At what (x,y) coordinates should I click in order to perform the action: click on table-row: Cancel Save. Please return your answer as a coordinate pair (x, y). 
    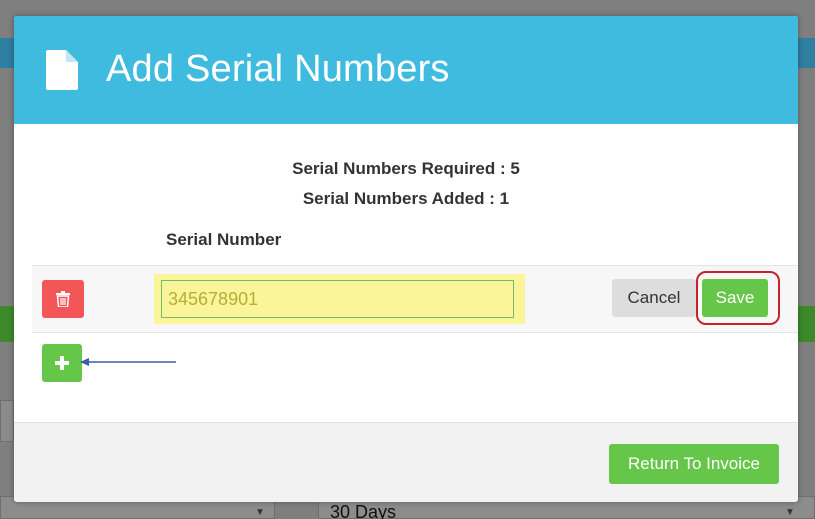
    Looking at the image, I should click on (415, 299).